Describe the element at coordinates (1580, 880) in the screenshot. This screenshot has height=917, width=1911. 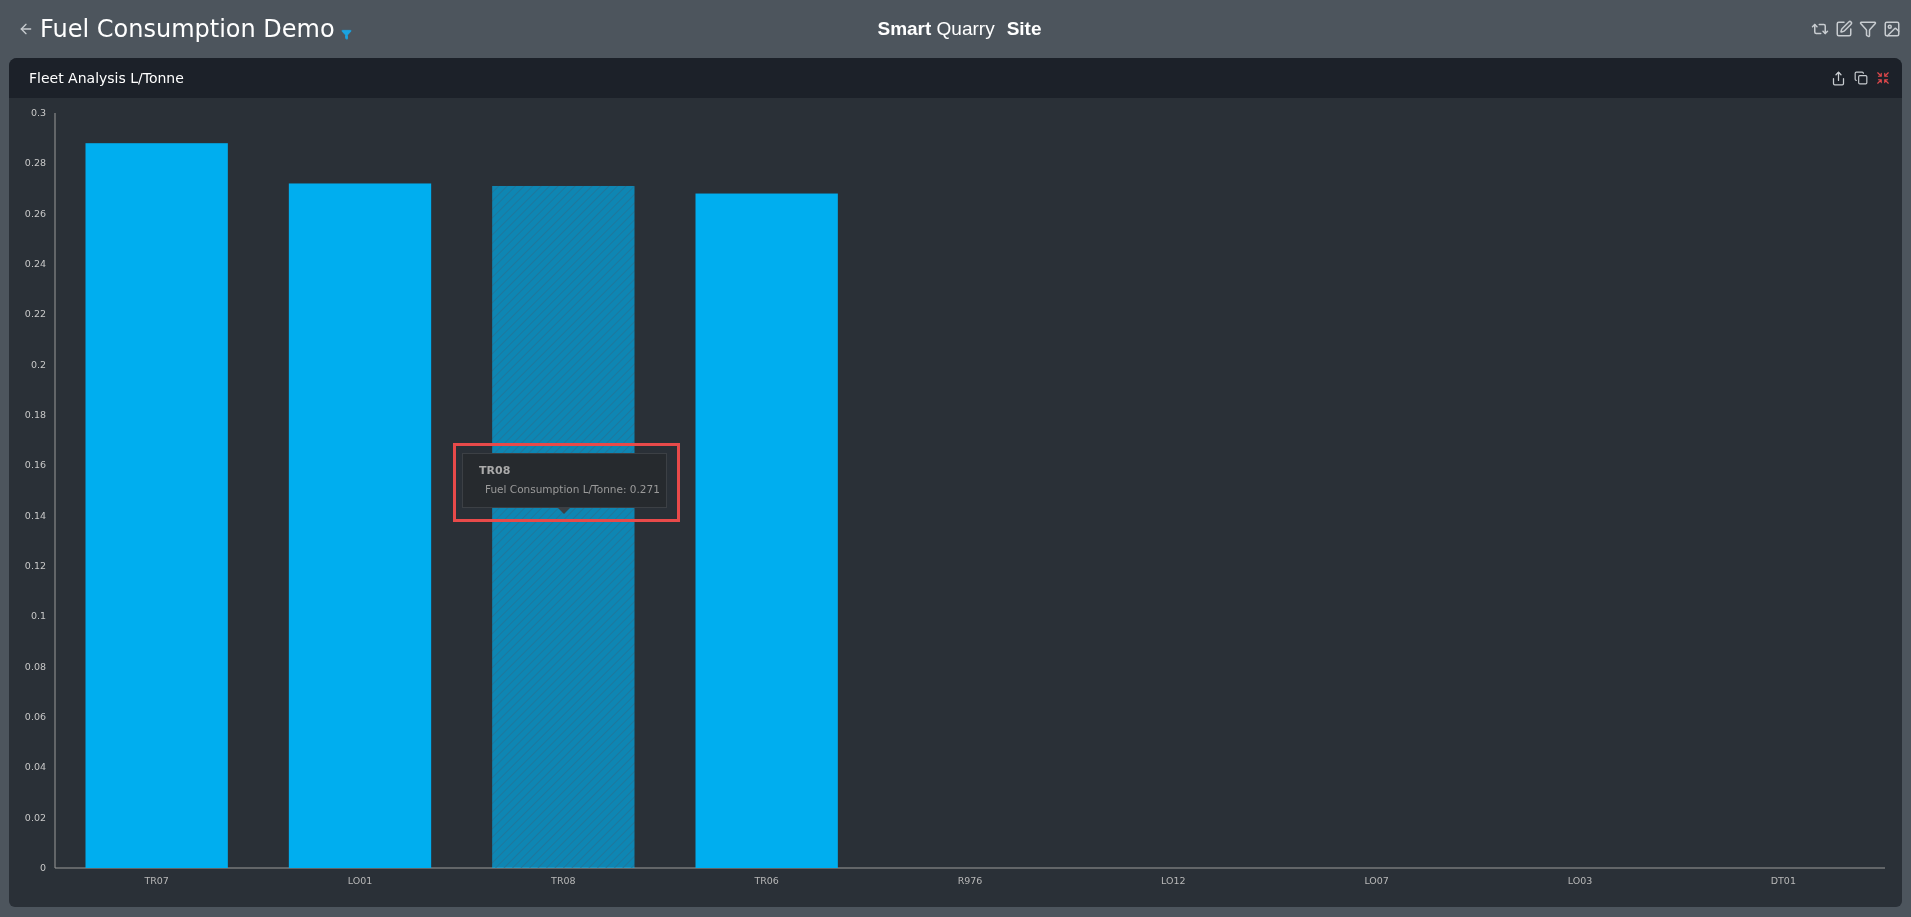
I see `axis-category-label: LO03` at that location.